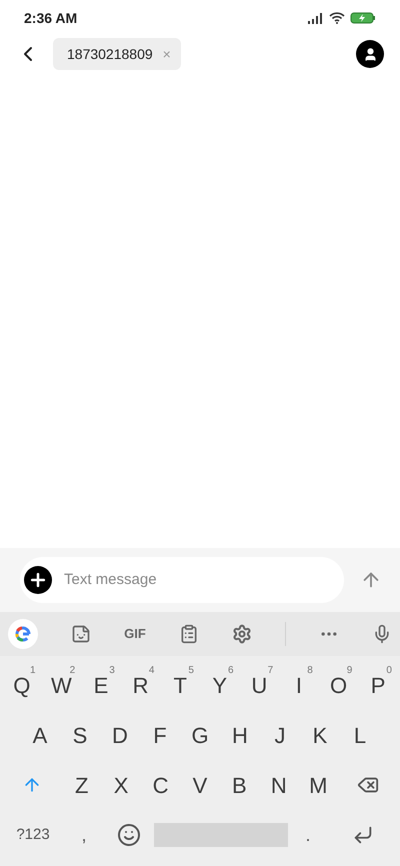 The width and height of the screenshot is (400, 866). What do you see at coordinates (389, 671) in the screenshot?
I see `key-hint: 0` at bounding box center [389, 671].